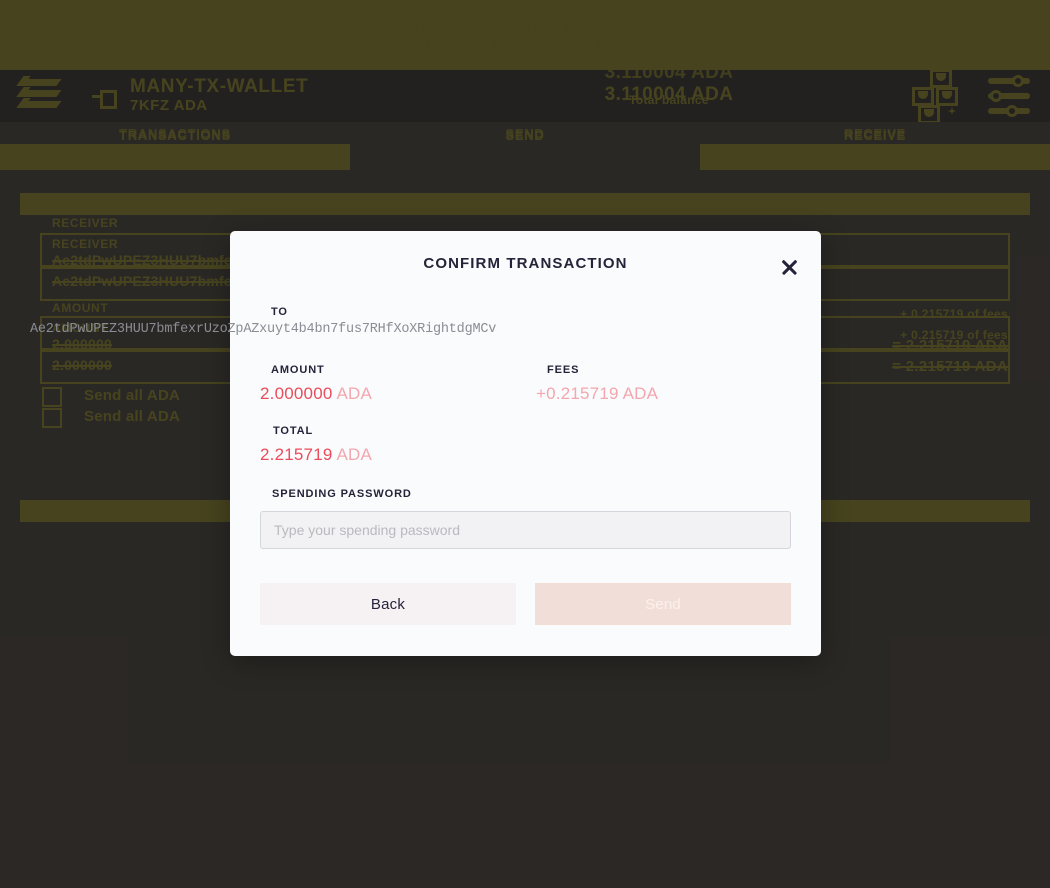 The width and height of the screenshot is (1050, 888). Describe the element at coordinates (354, 454) in the screenshot. I see `total-unit: ADA` at that location.